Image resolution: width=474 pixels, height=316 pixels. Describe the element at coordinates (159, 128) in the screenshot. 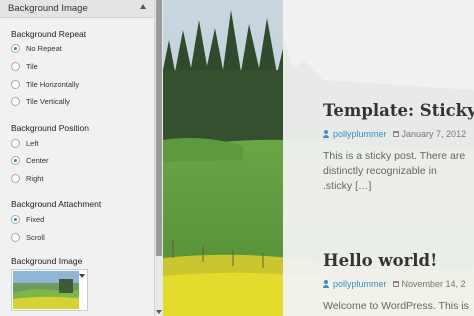

I see `scrollbar-thumb` at that location.